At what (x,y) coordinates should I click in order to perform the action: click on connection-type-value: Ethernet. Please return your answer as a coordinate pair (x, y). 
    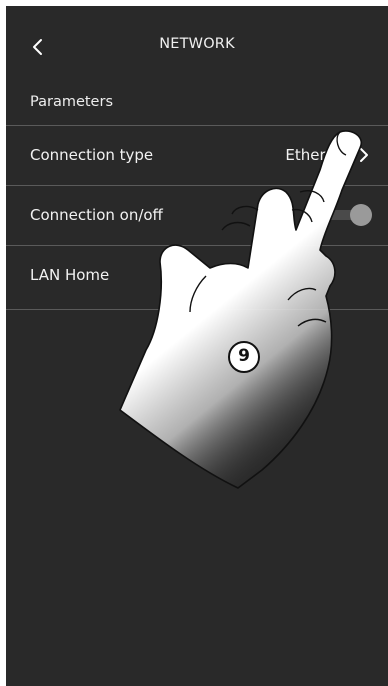
    Looking at the image, I should click on (317, 155).